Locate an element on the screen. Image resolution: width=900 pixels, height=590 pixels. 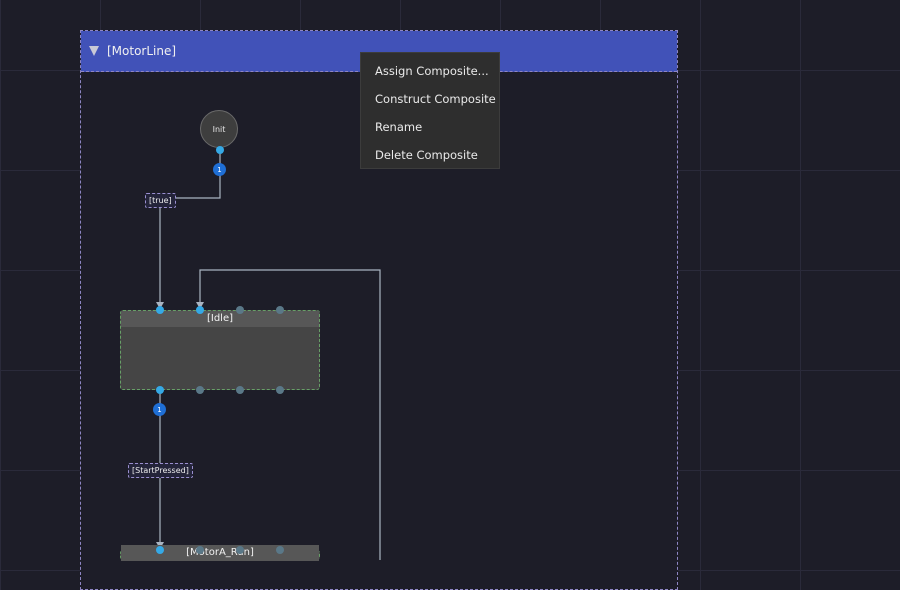
menu-item-construct-composite: Construct Composite is located at coordinates (430, 99).